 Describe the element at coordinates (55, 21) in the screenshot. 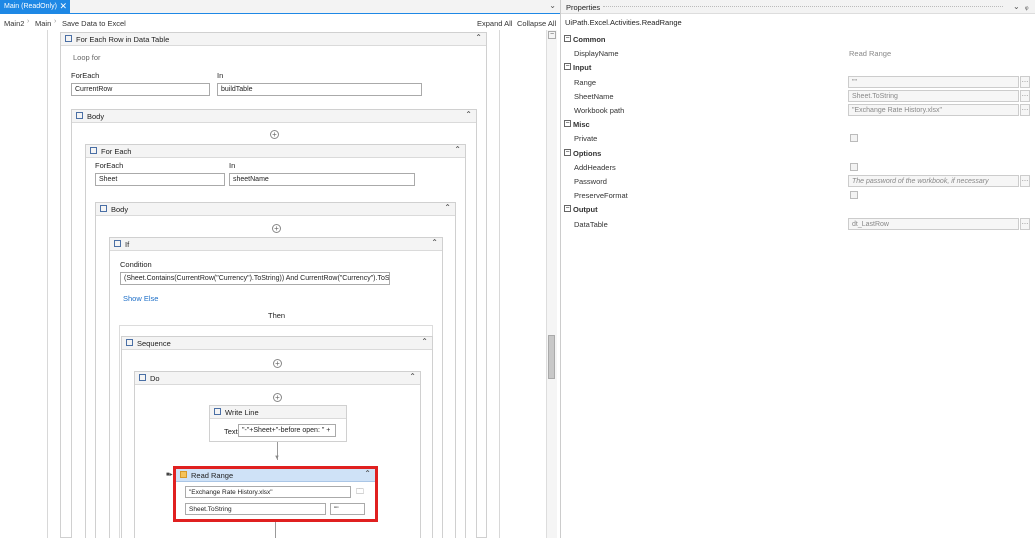

I see `chevron-right-icon: ›` at that location.